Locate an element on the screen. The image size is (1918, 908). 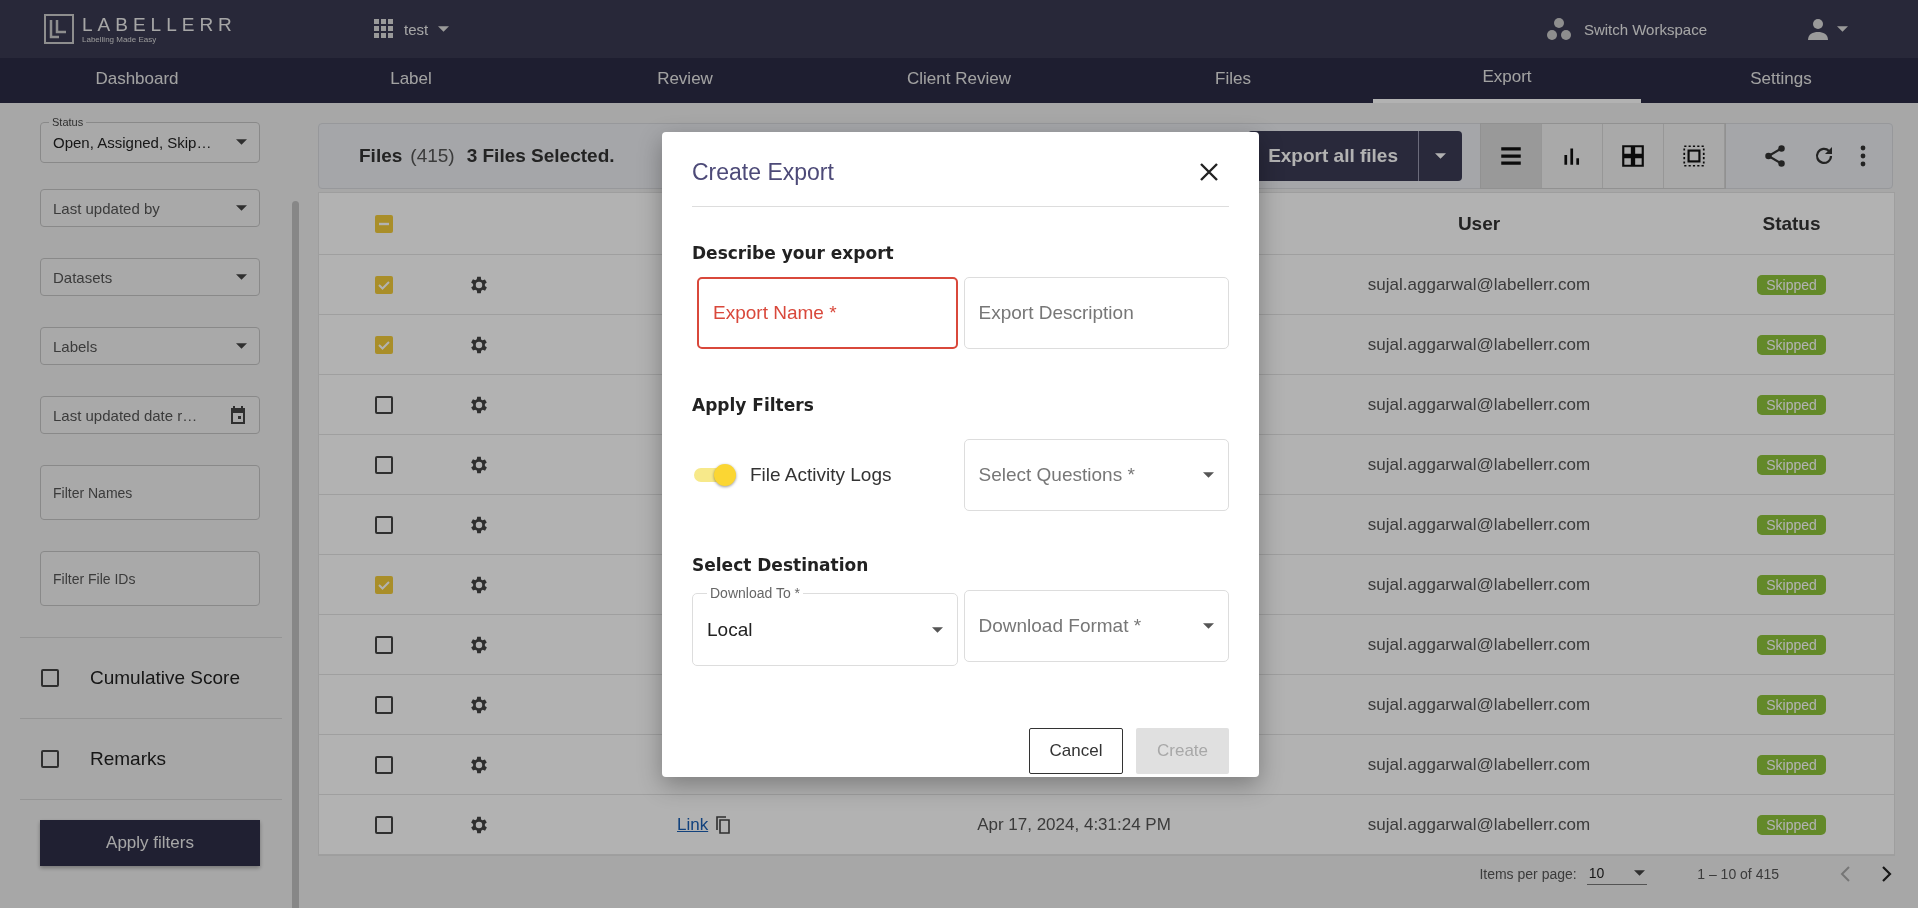
next-page-icon is located at coordinates (1887, 874).